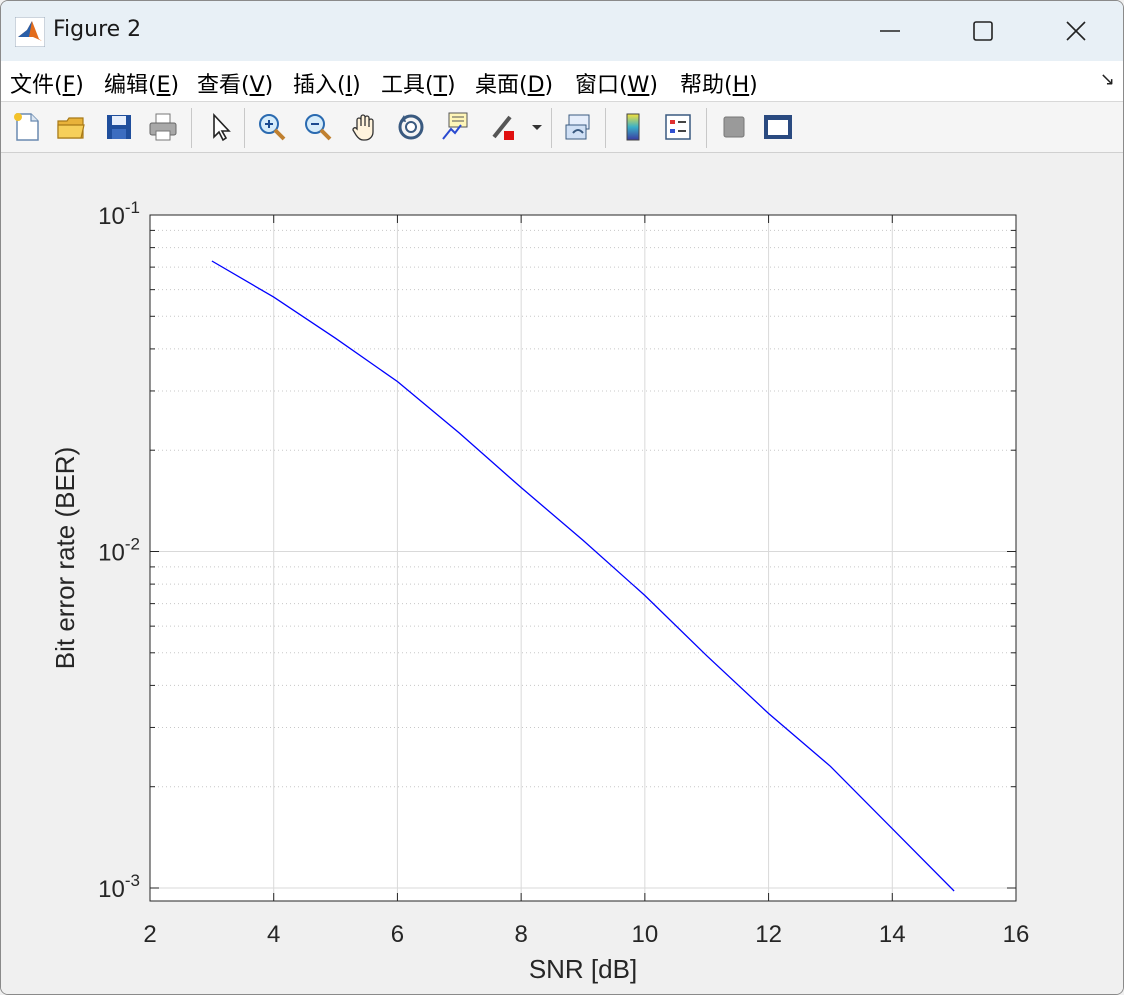  I want to click on y-tick-label: 10-2, so click(119, 551).